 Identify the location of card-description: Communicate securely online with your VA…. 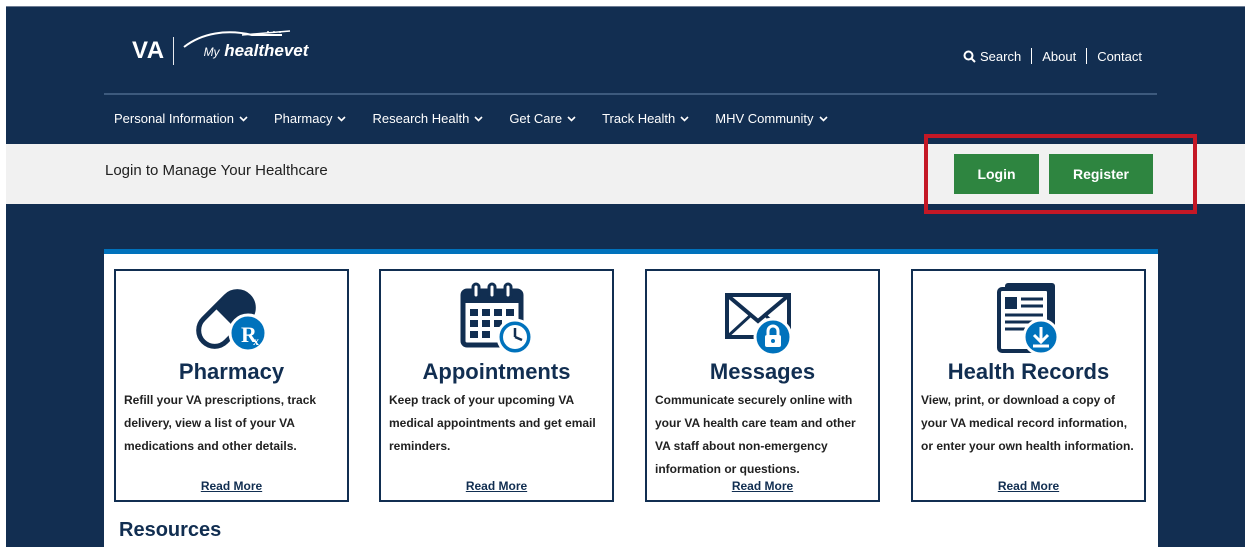
(755, 434).